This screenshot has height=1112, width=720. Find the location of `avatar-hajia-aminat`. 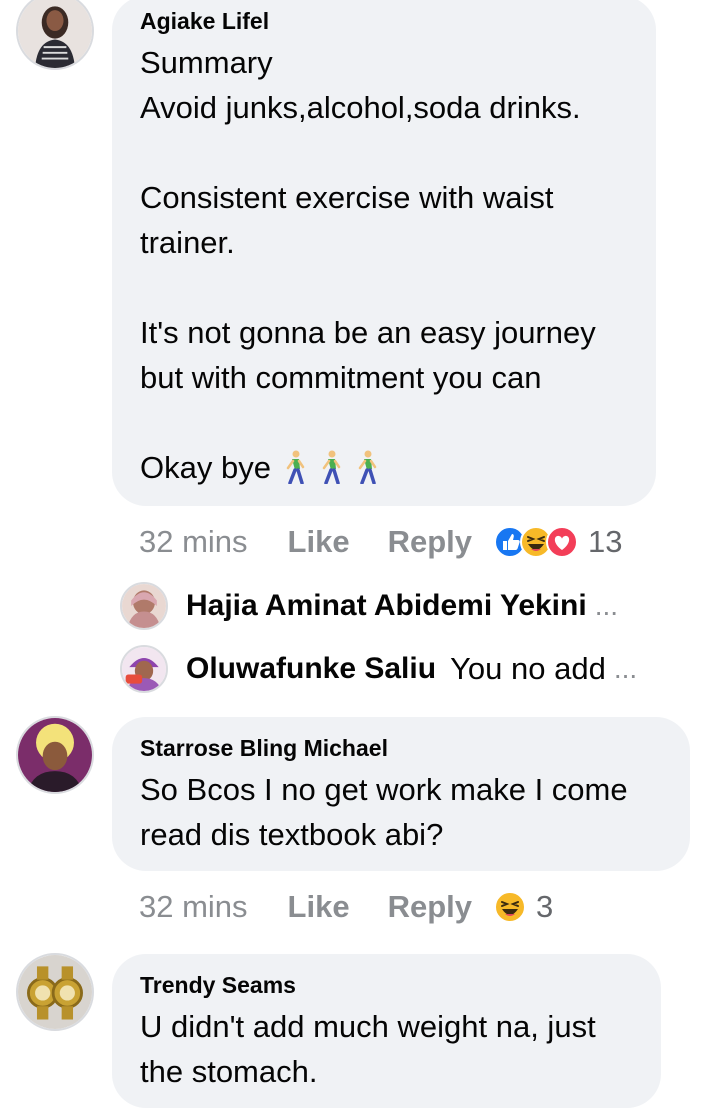

avatar-hajia-aminat is located at coordinates (144, 606).